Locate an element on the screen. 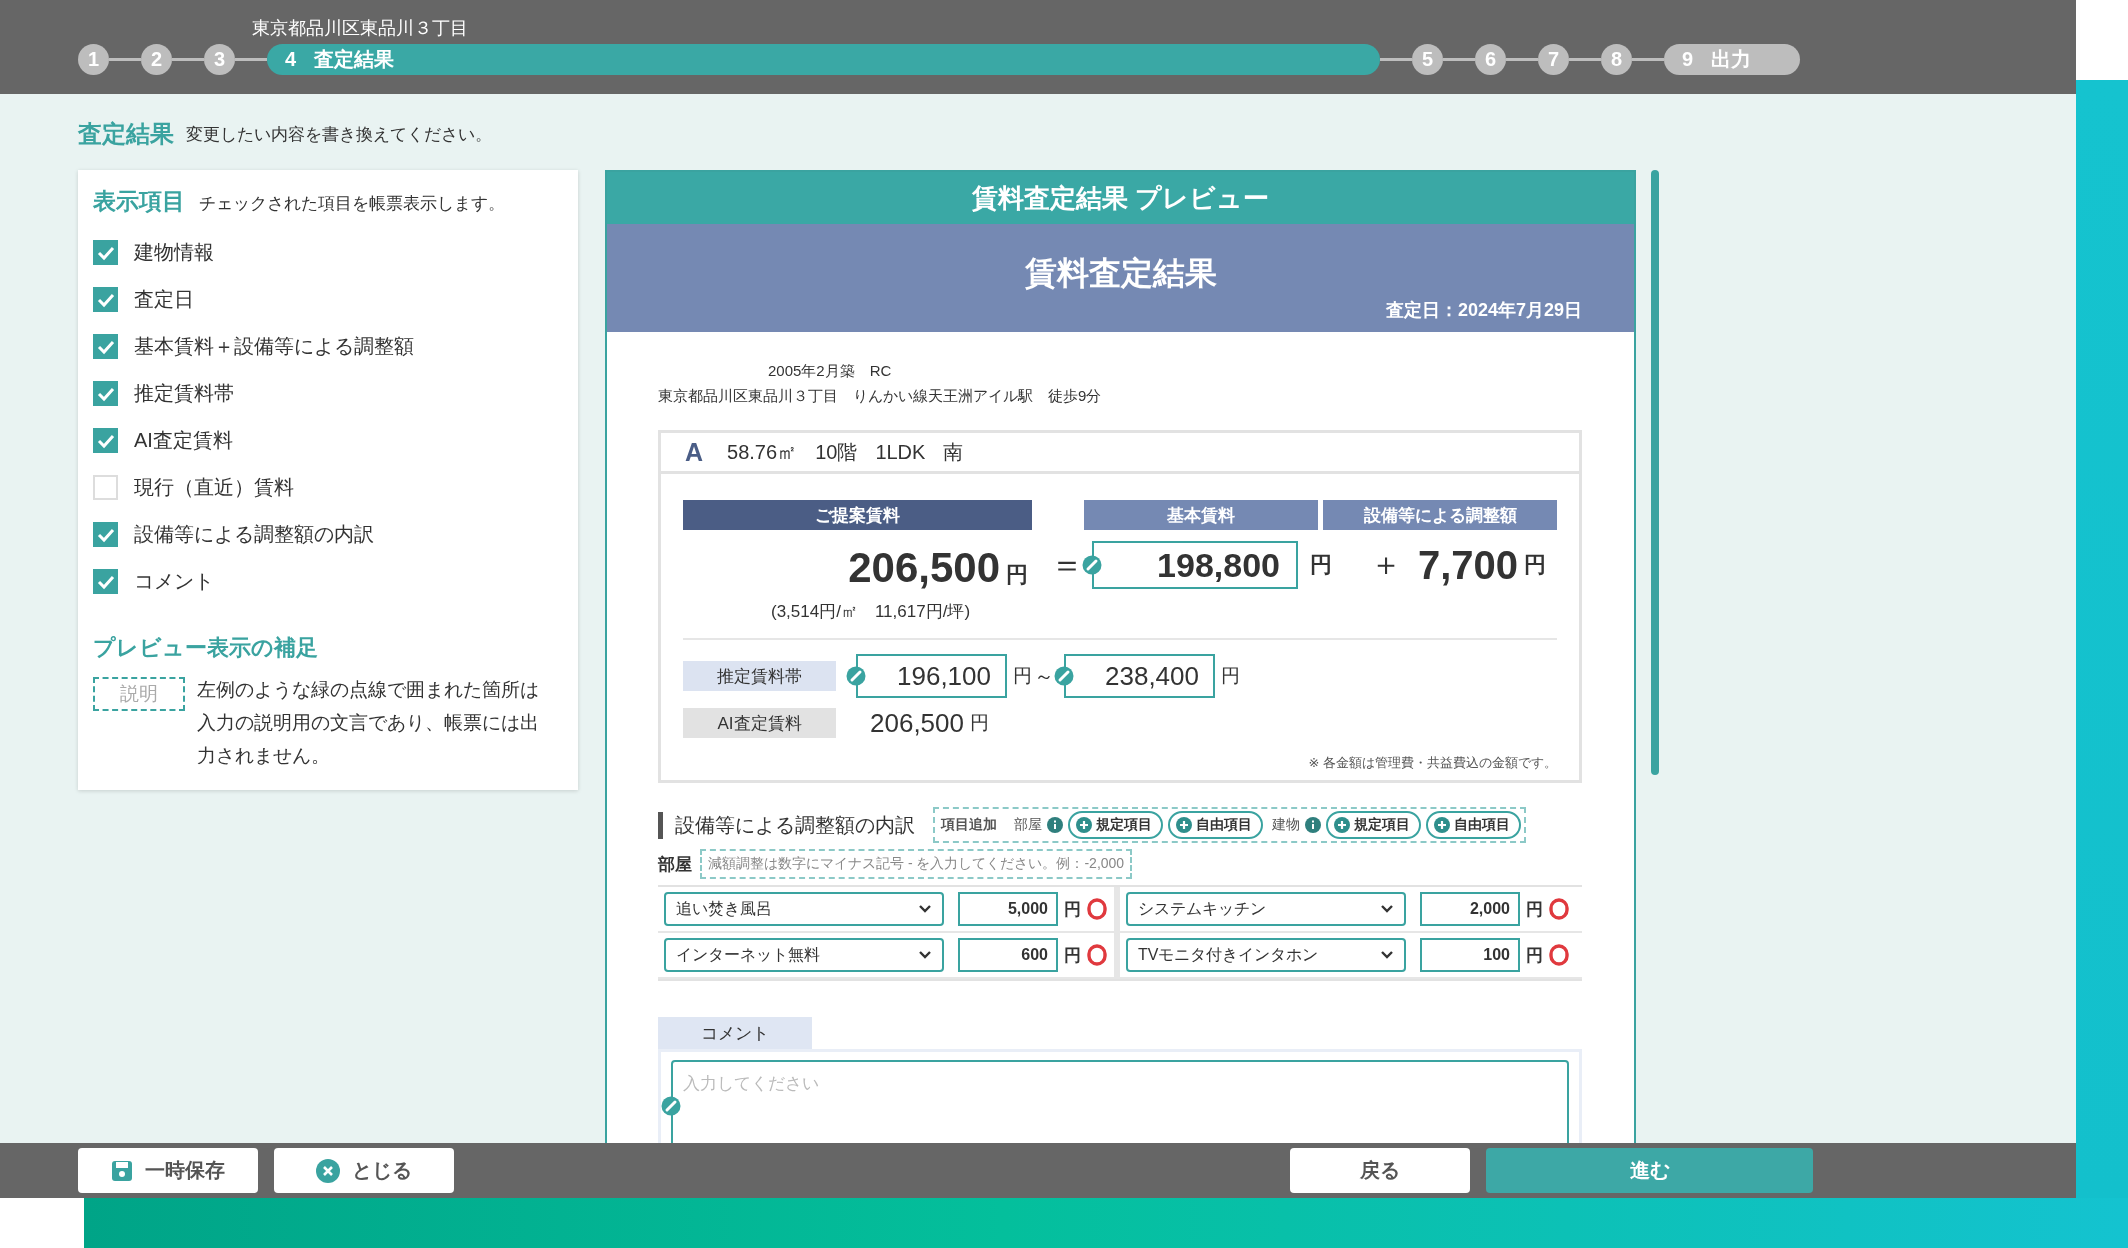 The width and height of the screenshot is (2128, 1248). step-indicator: 3 is located at coordinates (219, 59).